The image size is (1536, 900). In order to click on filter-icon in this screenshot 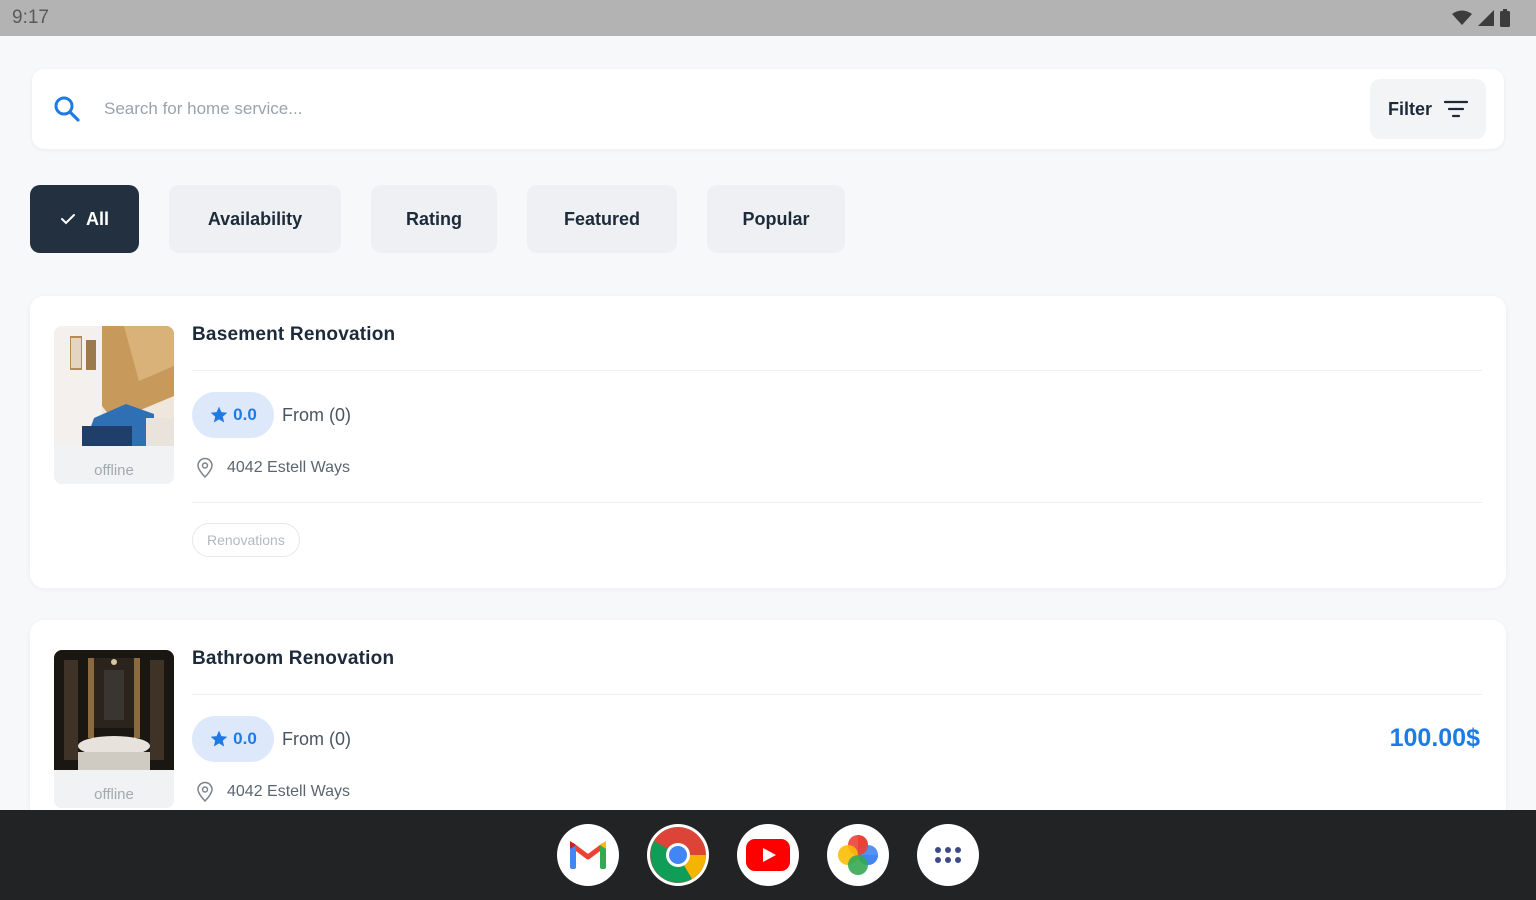, I will do `click(1456, 109)`.